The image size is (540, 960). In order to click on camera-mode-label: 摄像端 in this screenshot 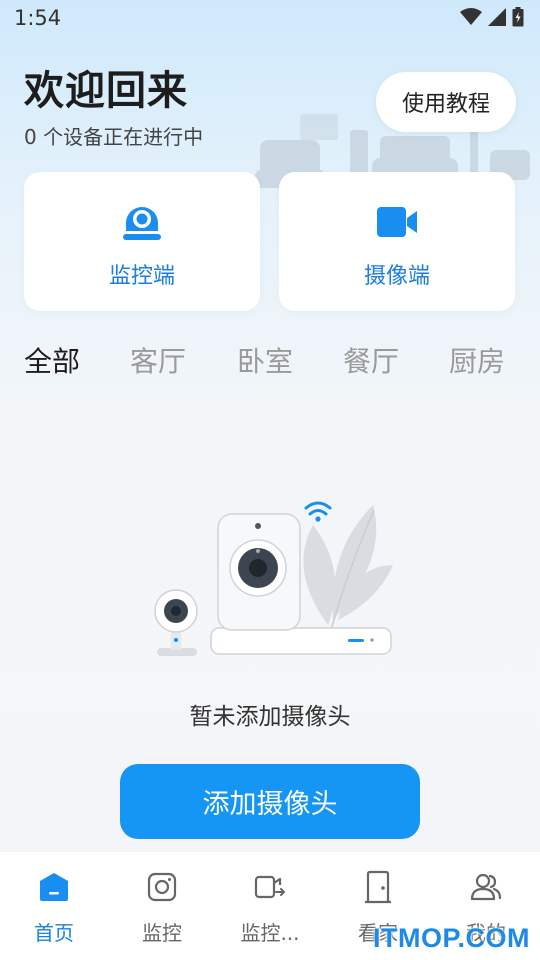, I will do `click(396, 276)`.